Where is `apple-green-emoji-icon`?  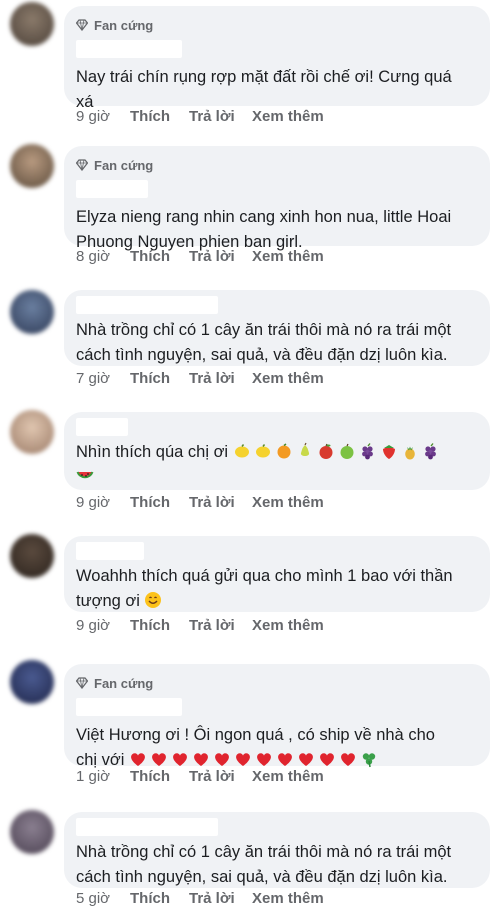 apple-green-emoji-icon is located at coordinates (347, 451).